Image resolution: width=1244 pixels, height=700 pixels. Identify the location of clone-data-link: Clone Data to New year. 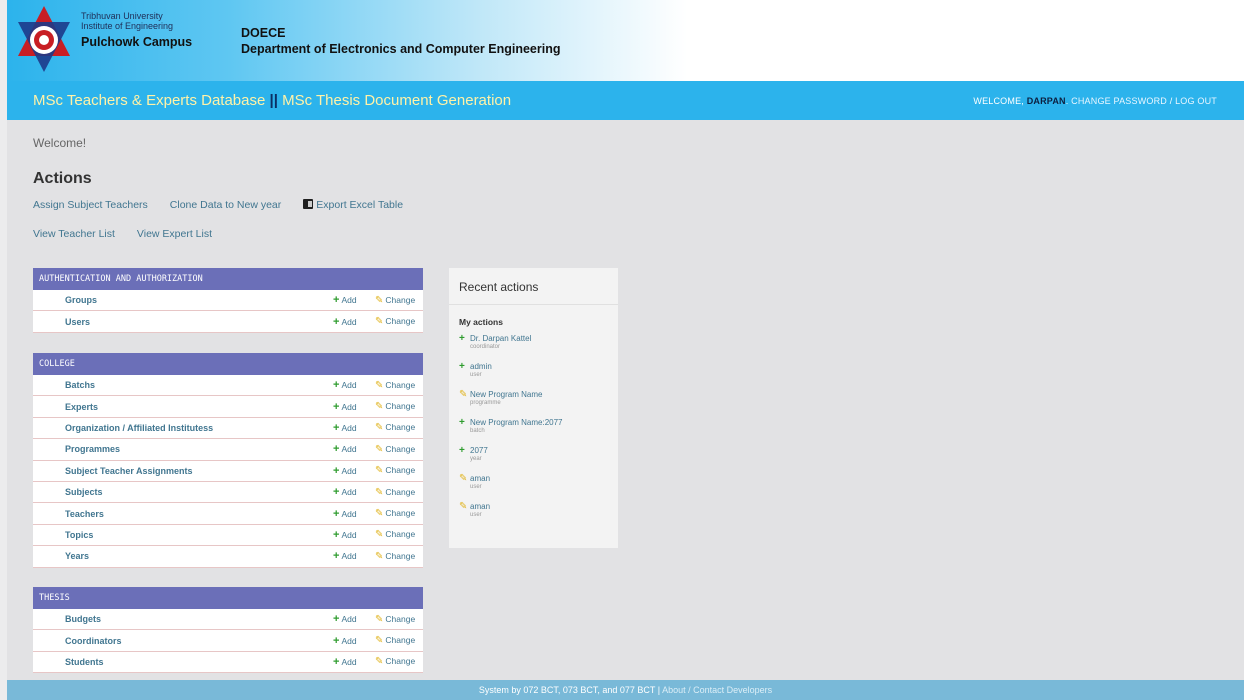
(225, 205).